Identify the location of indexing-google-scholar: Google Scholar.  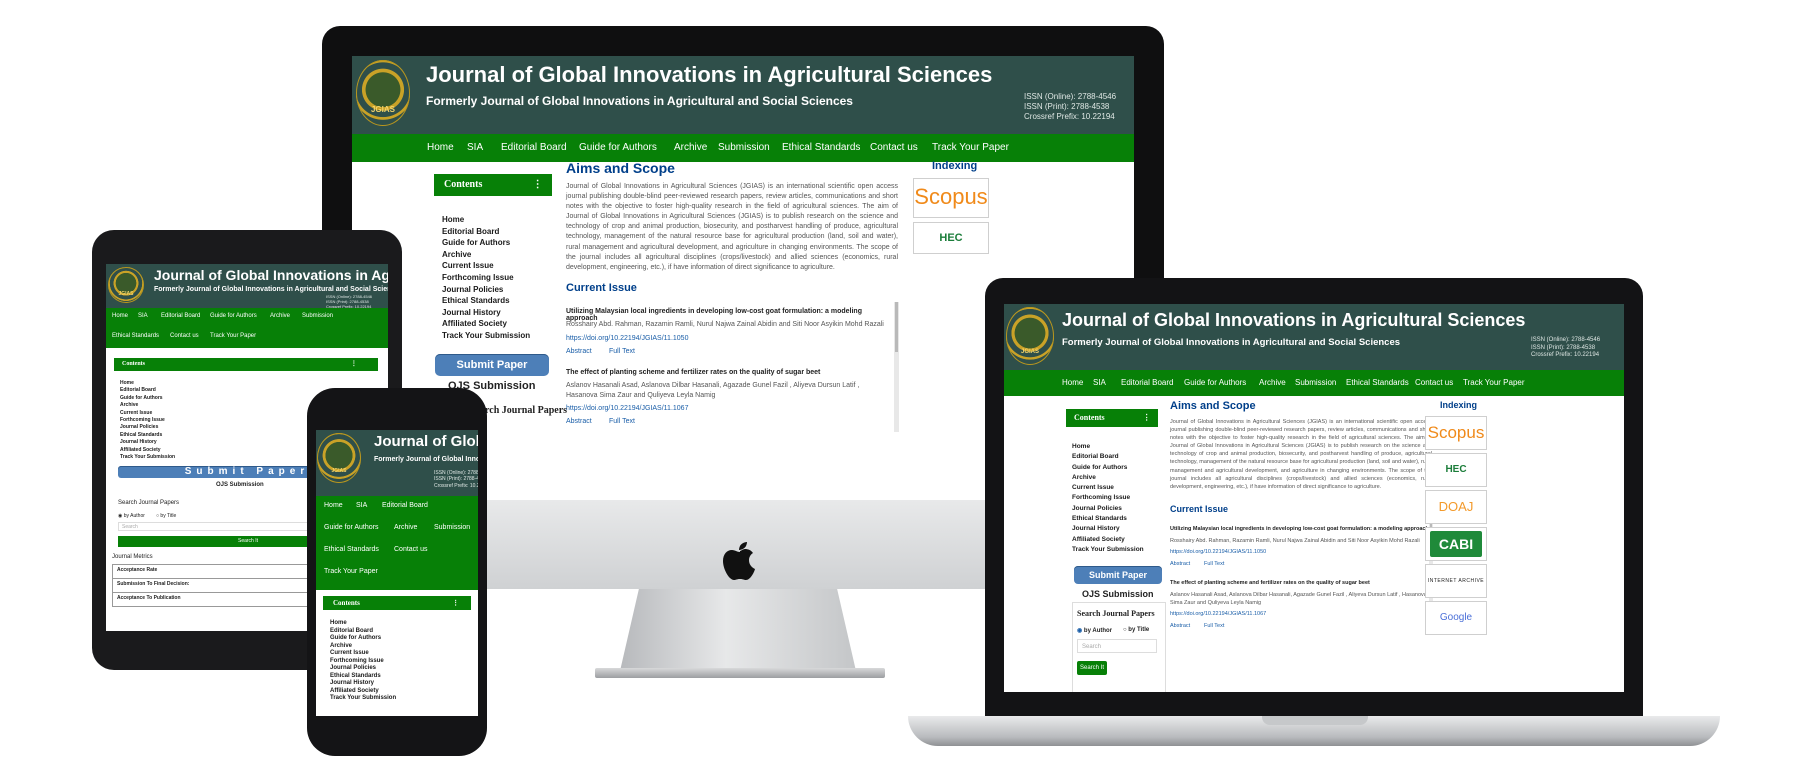
(1456, 618).